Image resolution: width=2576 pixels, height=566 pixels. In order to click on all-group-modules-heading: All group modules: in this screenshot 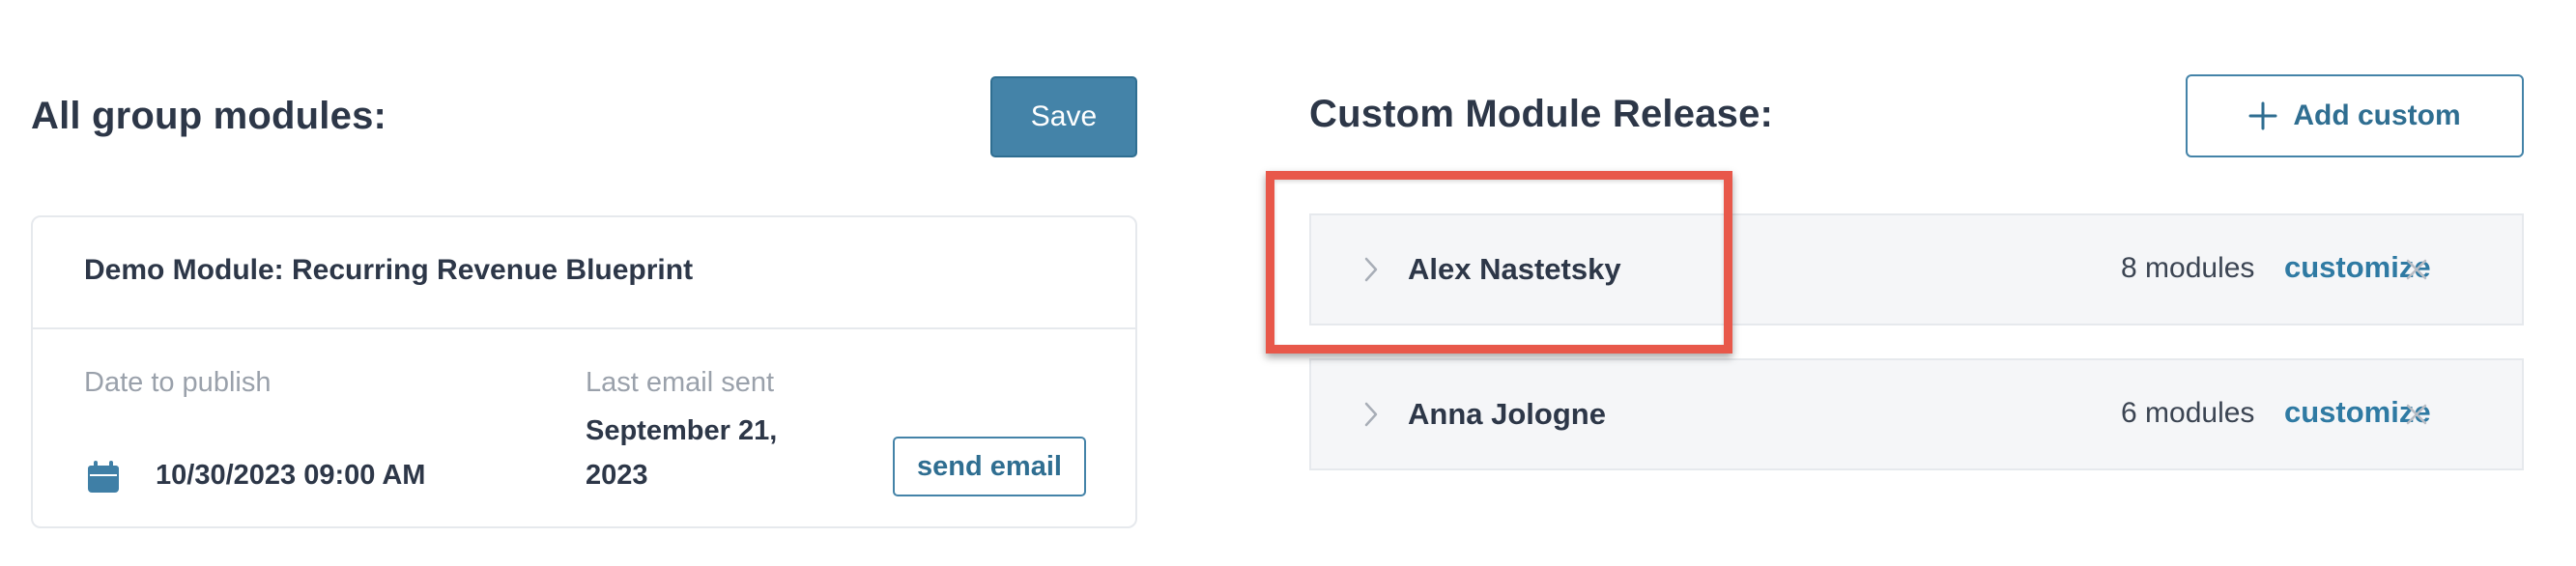, I will do `click(209, 116)`.